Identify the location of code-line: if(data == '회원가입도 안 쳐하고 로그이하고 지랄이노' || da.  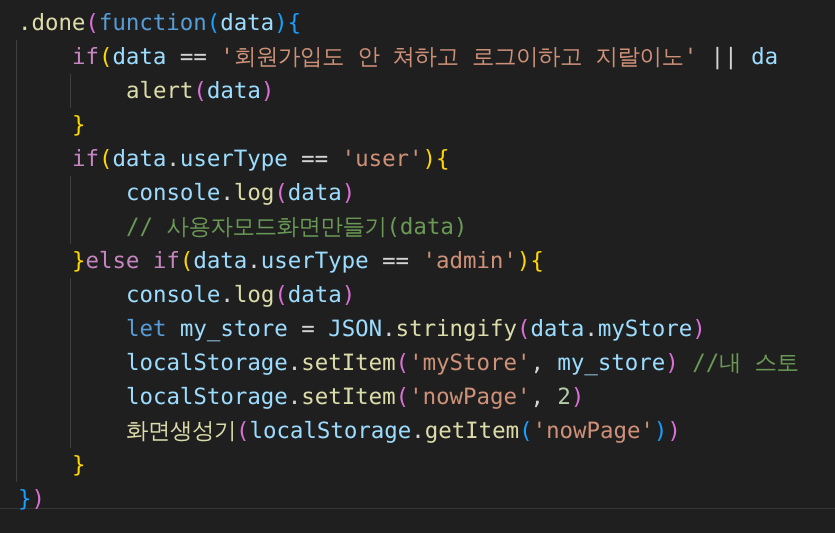
(425, 57).